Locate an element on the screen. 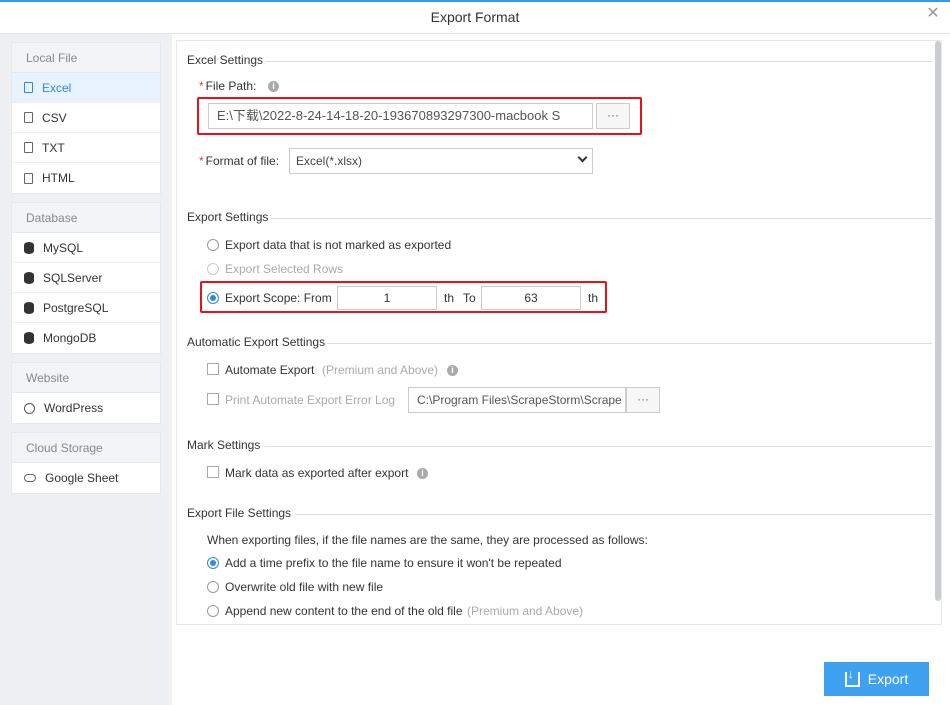  sidebar-group-cloud-storage: Cloud Storage Google Sheet is located at coordinates (86, 463).